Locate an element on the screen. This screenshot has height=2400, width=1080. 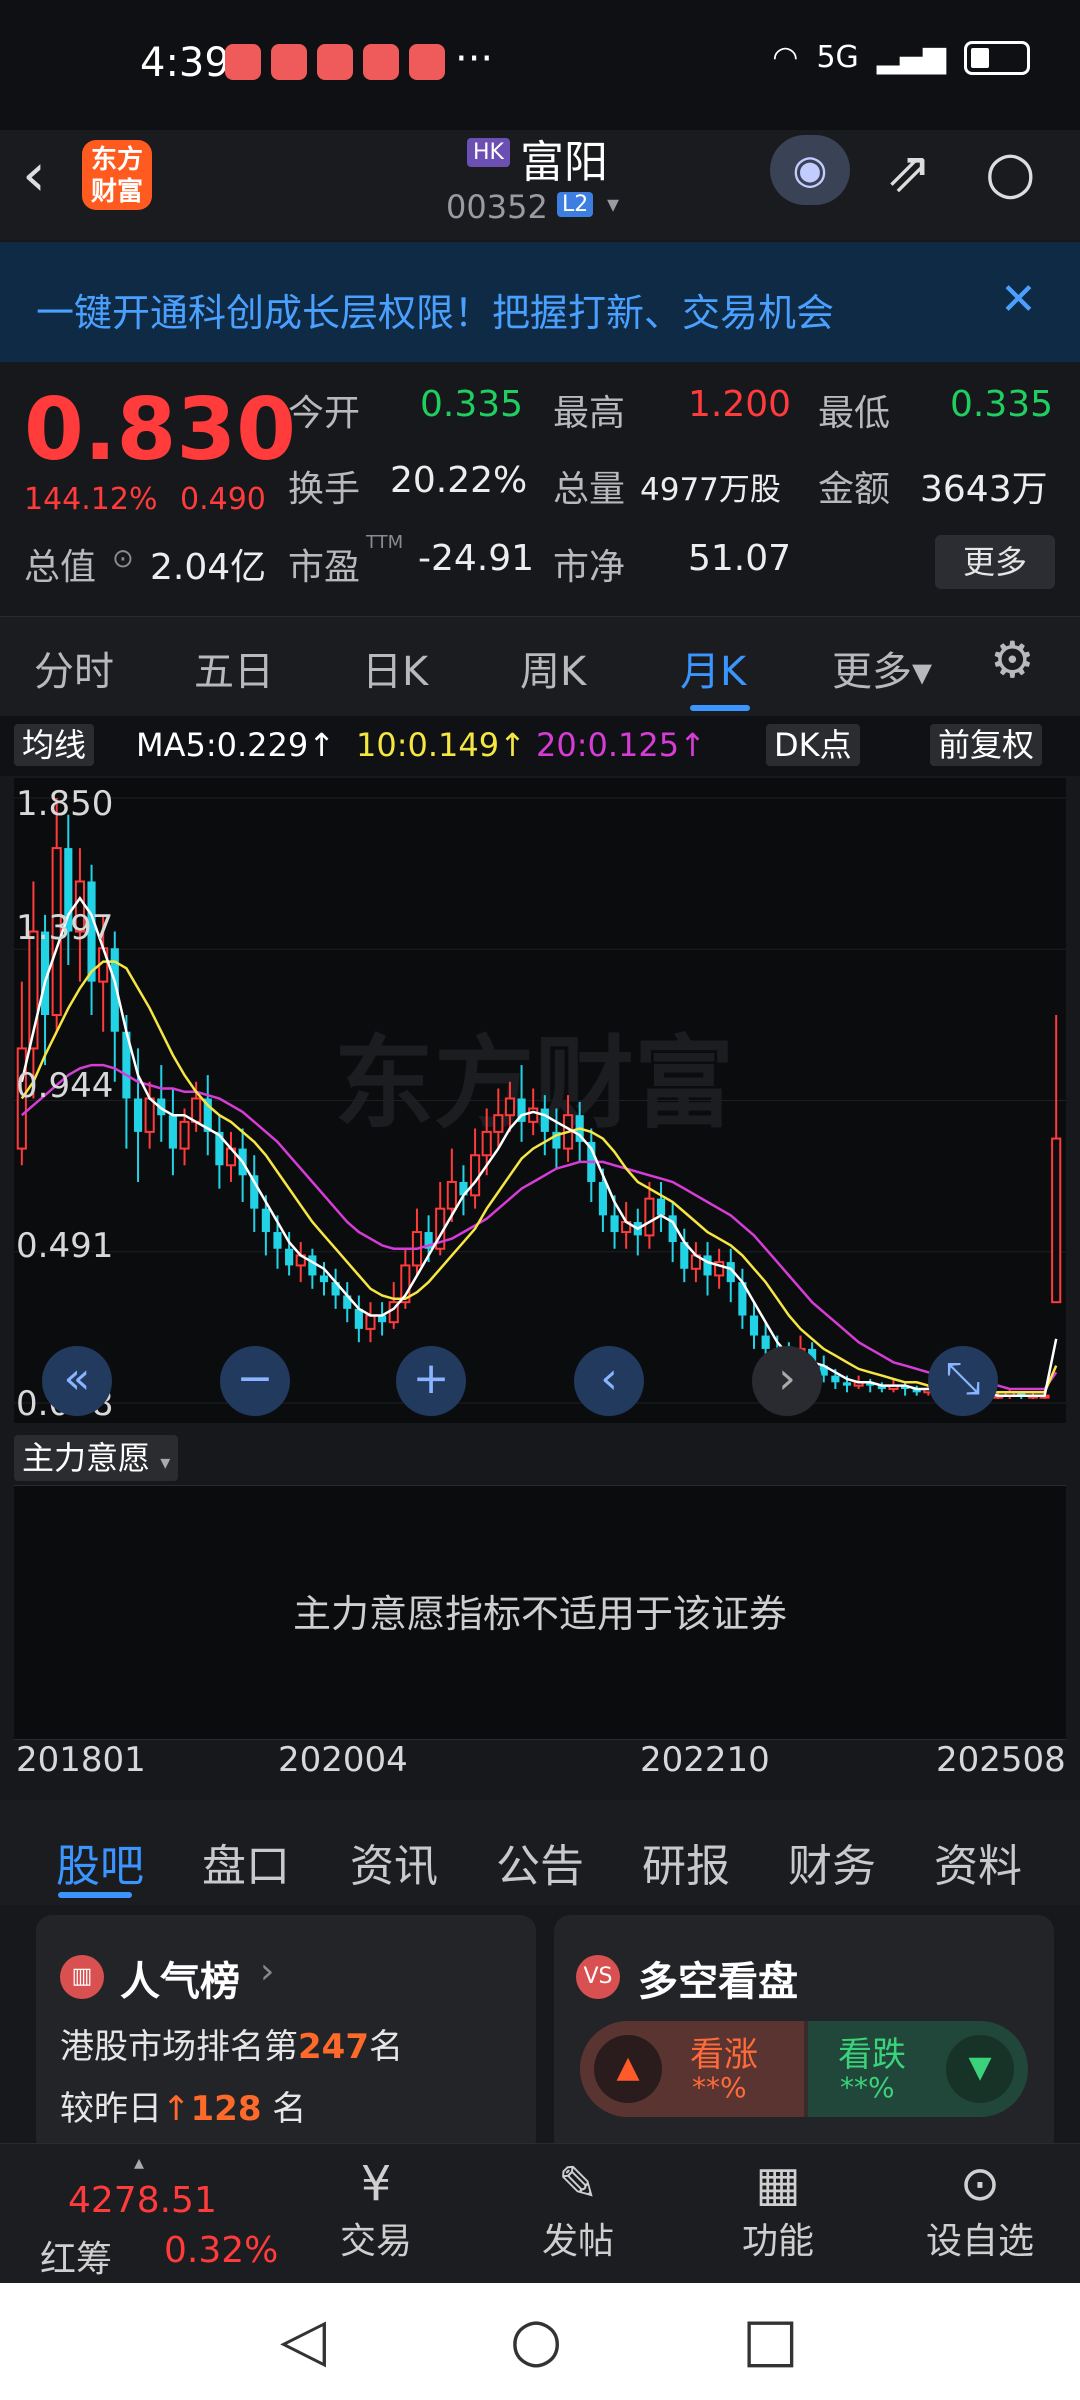
app-logo: 东方财富 is located at coordinates (117, 175).